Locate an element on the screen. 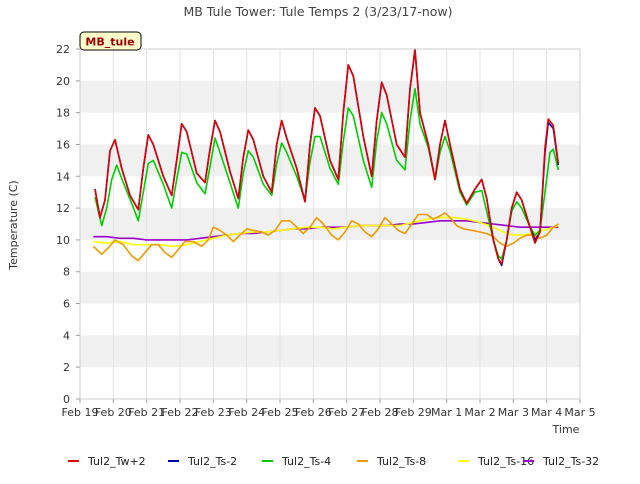 This screenshot has height=484, width=640. station-badge-label: MB_tule is located at coordinates (109, 42).